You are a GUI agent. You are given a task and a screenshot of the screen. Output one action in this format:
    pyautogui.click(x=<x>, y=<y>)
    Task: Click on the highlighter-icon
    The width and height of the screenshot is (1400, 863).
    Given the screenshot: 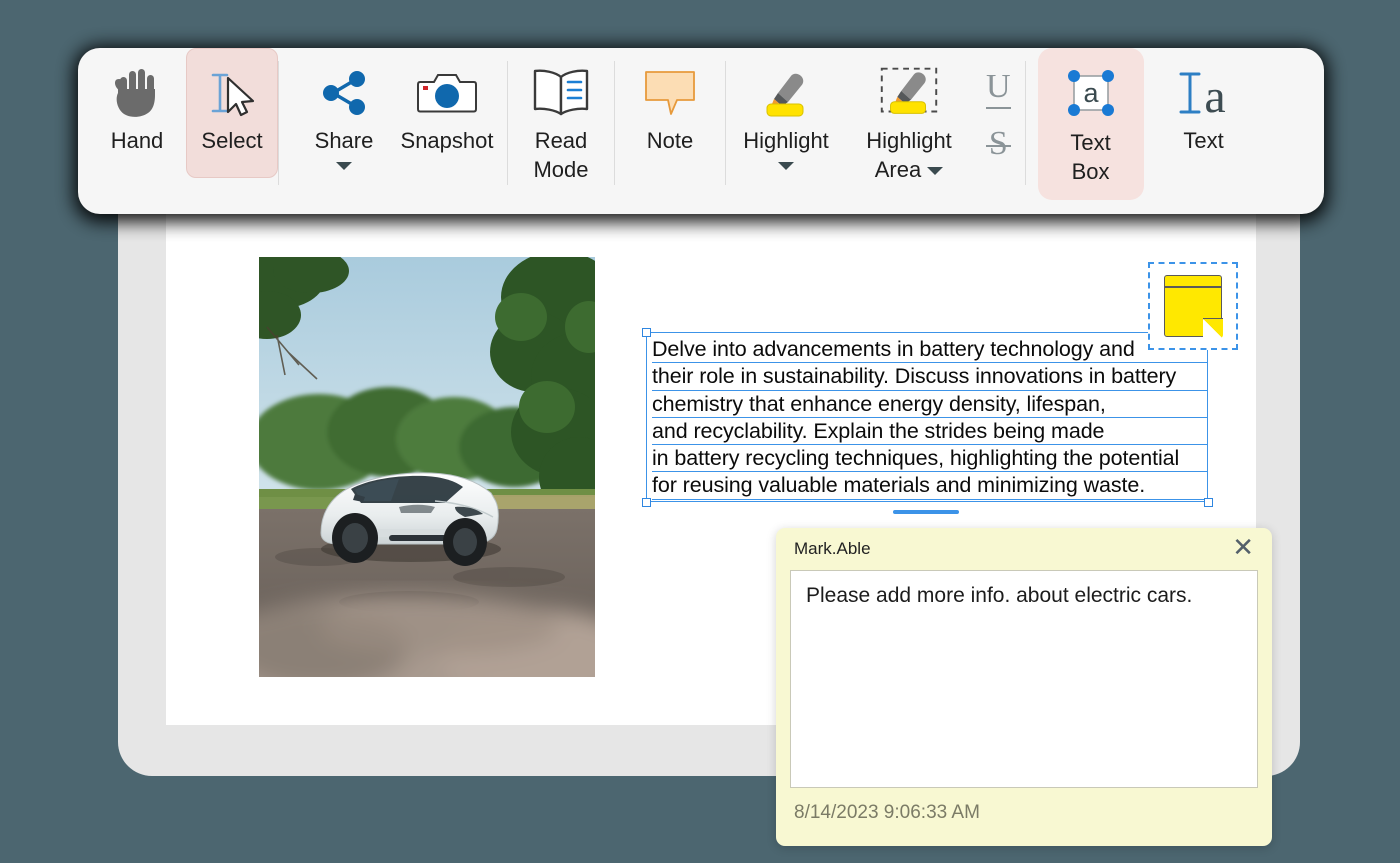 What is the action you would take?
    pyautogui.click(x=786, y=93)
    